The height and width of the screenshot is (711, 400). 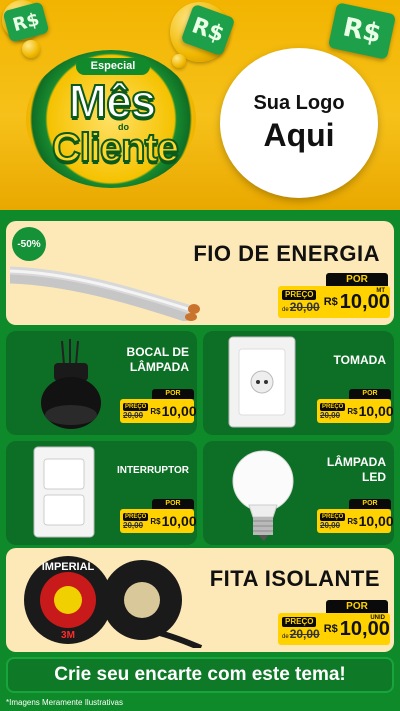 What do you see at coordinates (68, 567) in the screenshot?
I see `tape-brand: IMPERIAL` at bounding box center [68, 567].